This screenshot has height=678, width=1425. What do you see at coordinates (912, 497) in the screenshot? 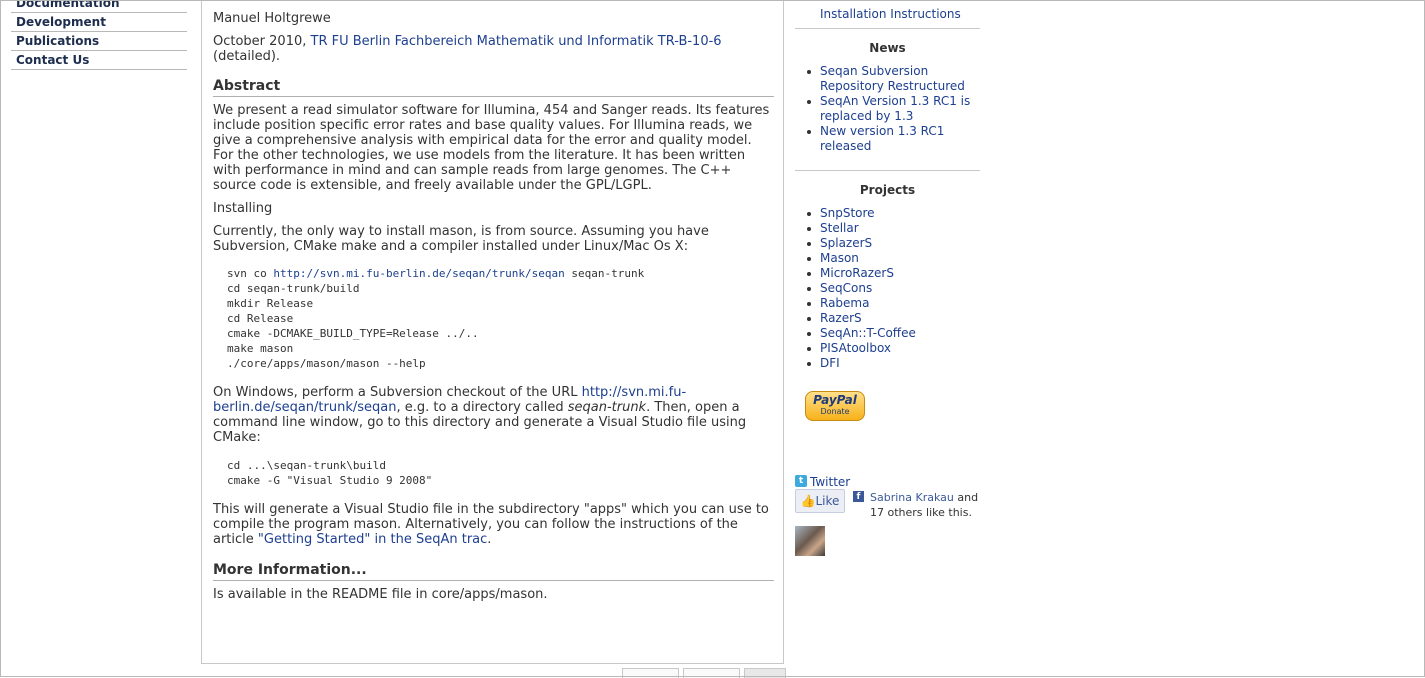
I see `facebook-user-link: Sabrina Krakau` at bounding box center [912, 497].